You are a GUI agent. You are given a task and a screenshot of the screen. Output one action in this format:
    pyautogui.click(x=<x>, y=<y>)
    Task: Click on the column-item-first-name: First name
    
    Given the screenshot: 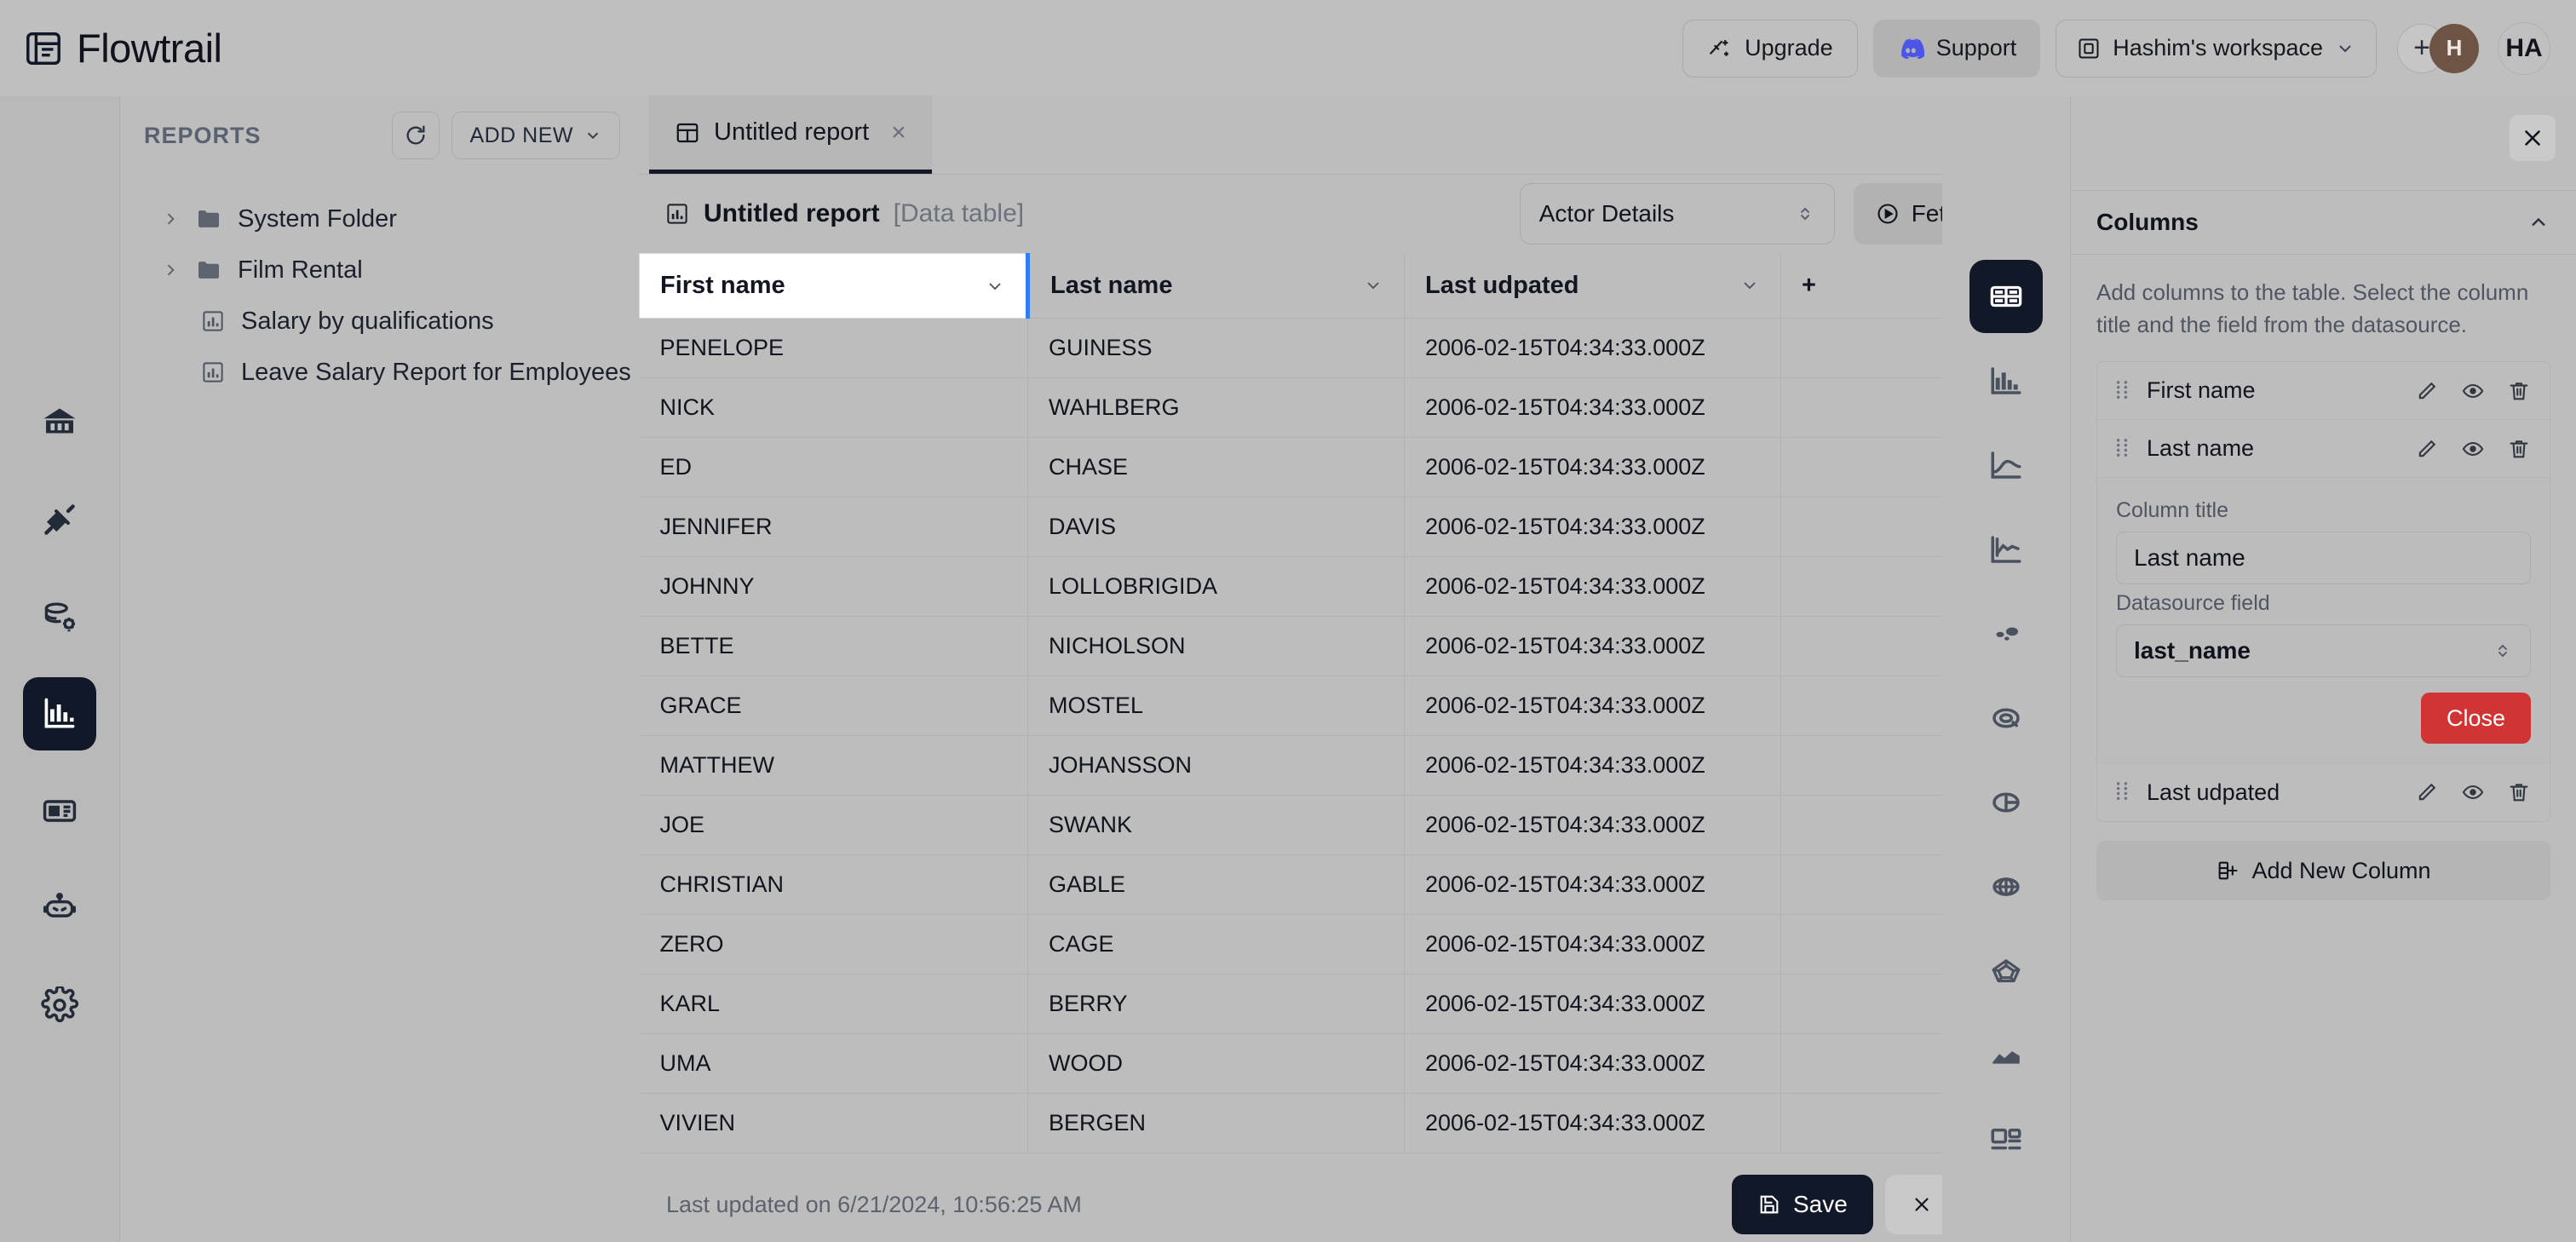 What is the action you would take?
    pyautogui.click(x=2324, y=392)
    